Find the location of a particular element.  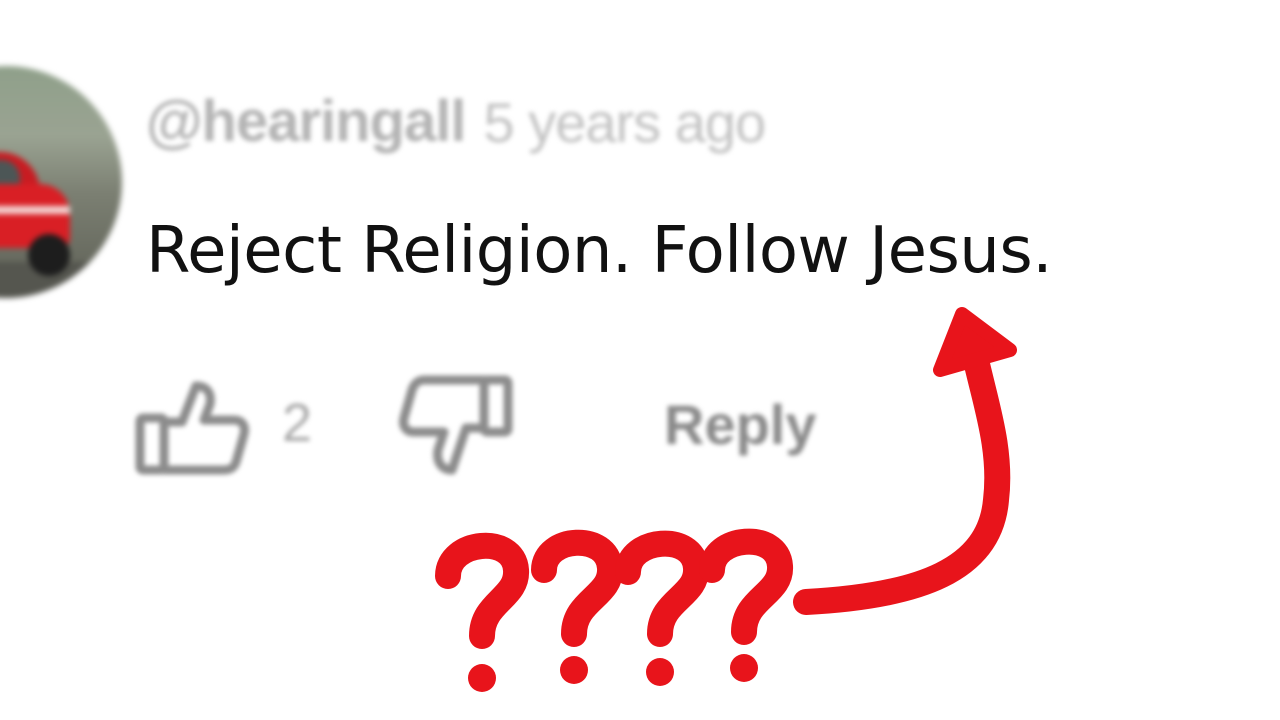

like-button is located at coordinates (190, 428).